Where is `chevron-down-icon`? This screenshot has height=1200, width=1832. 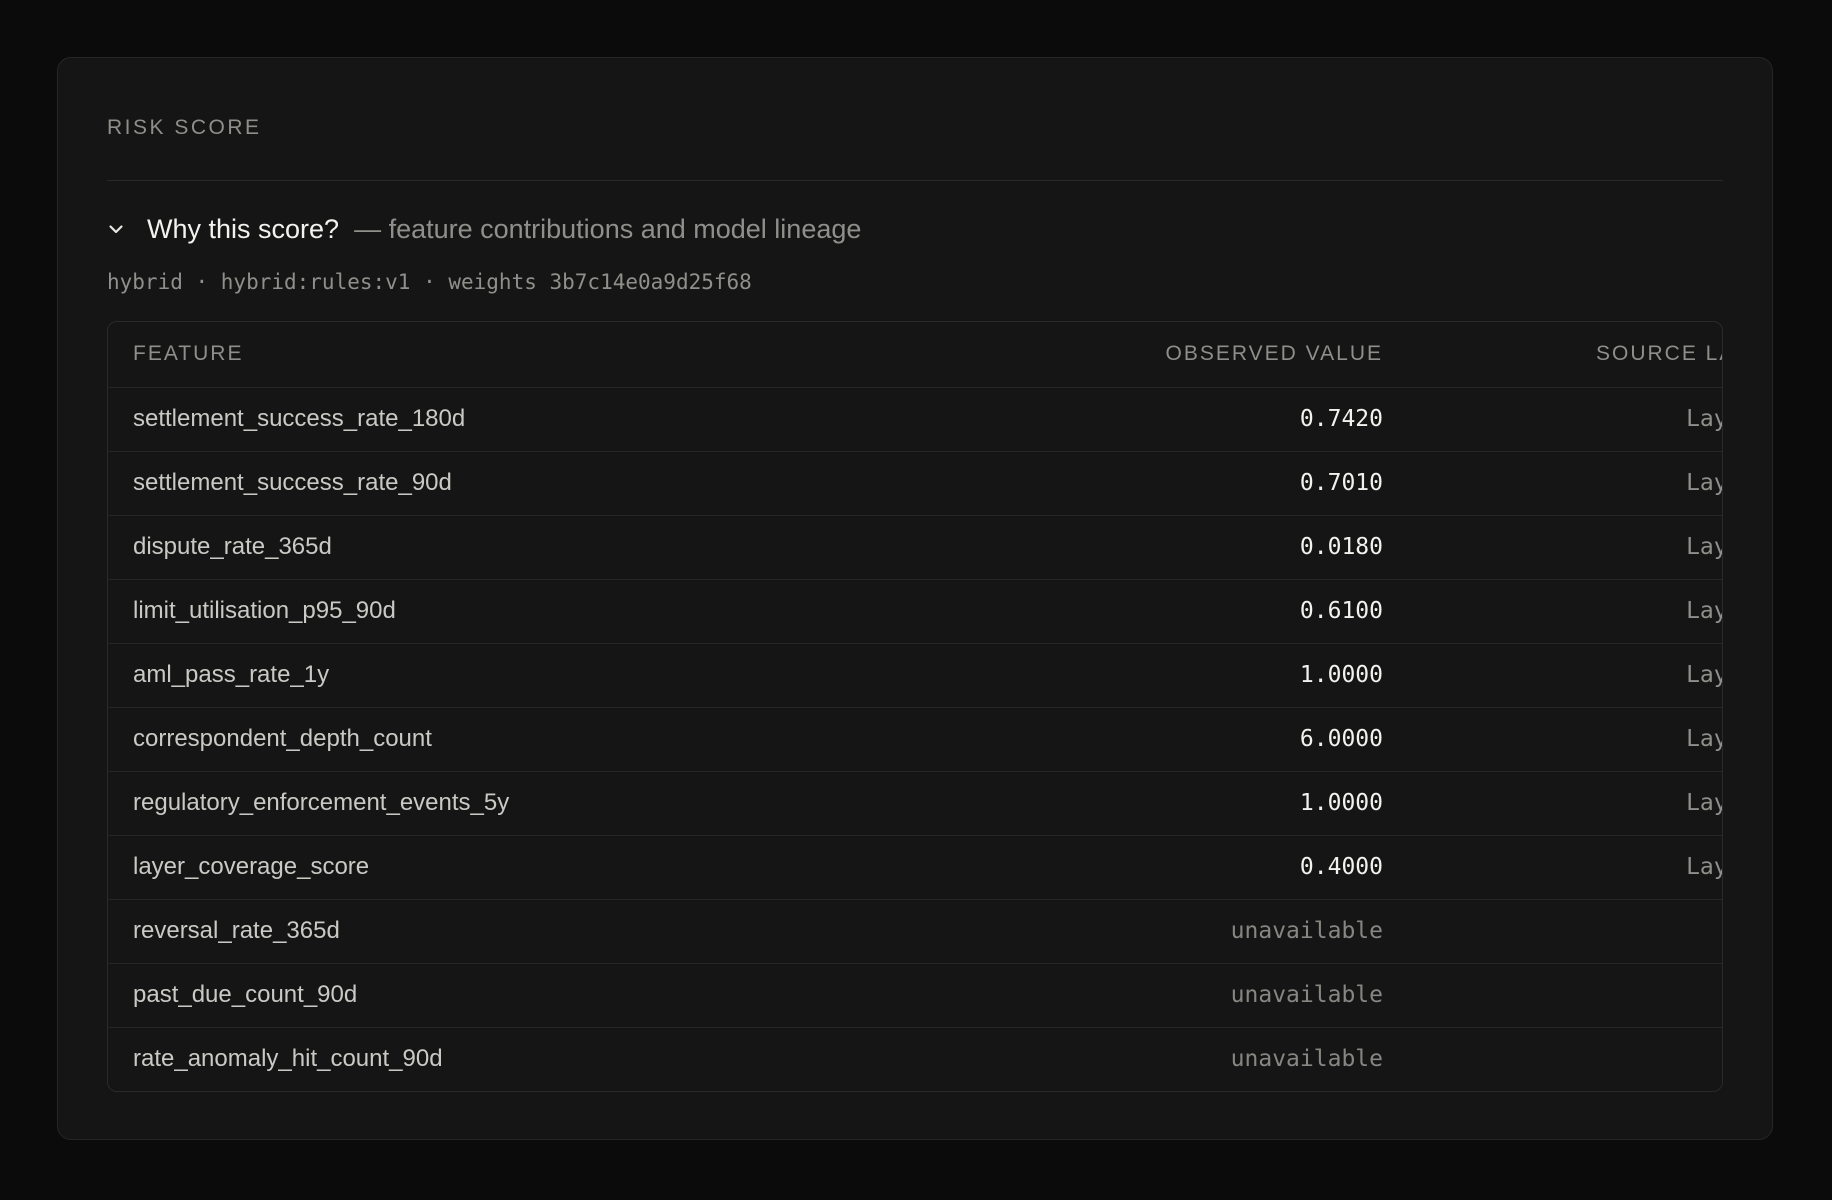
chevron-down-icon is located at coordinates (121, 229).